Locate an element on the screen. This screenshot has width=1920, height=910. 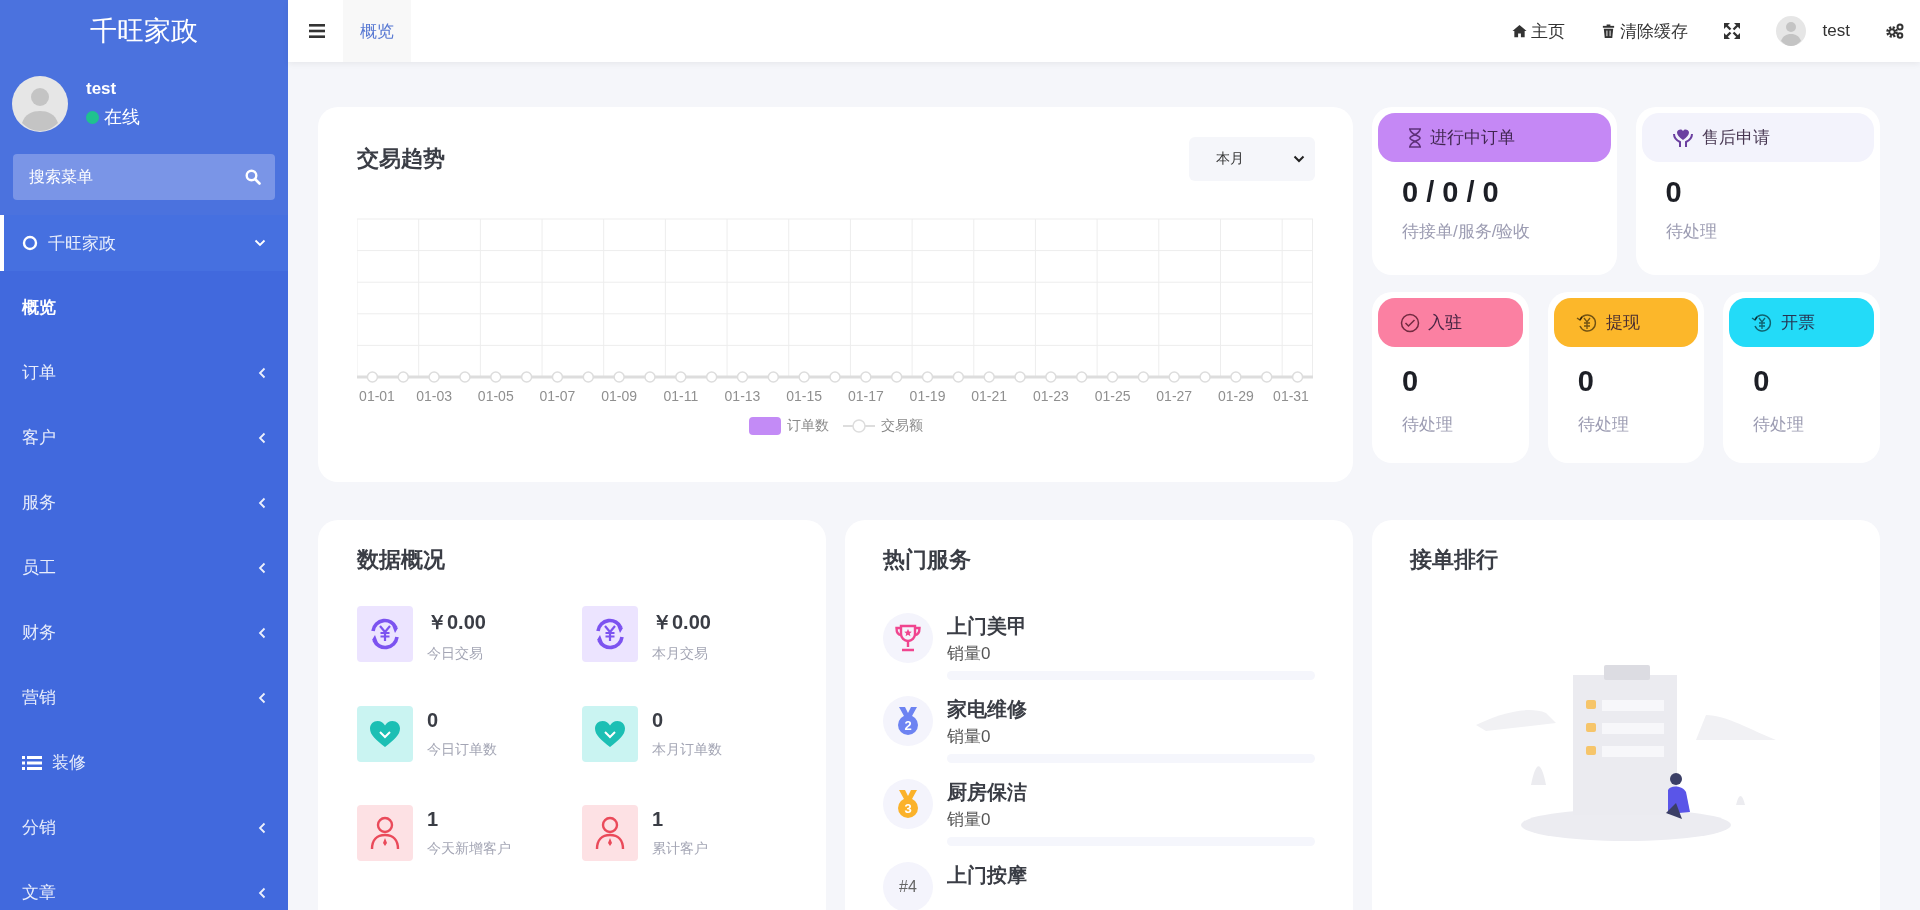
menu-item: 分销 is located at coordinates (144, 827).